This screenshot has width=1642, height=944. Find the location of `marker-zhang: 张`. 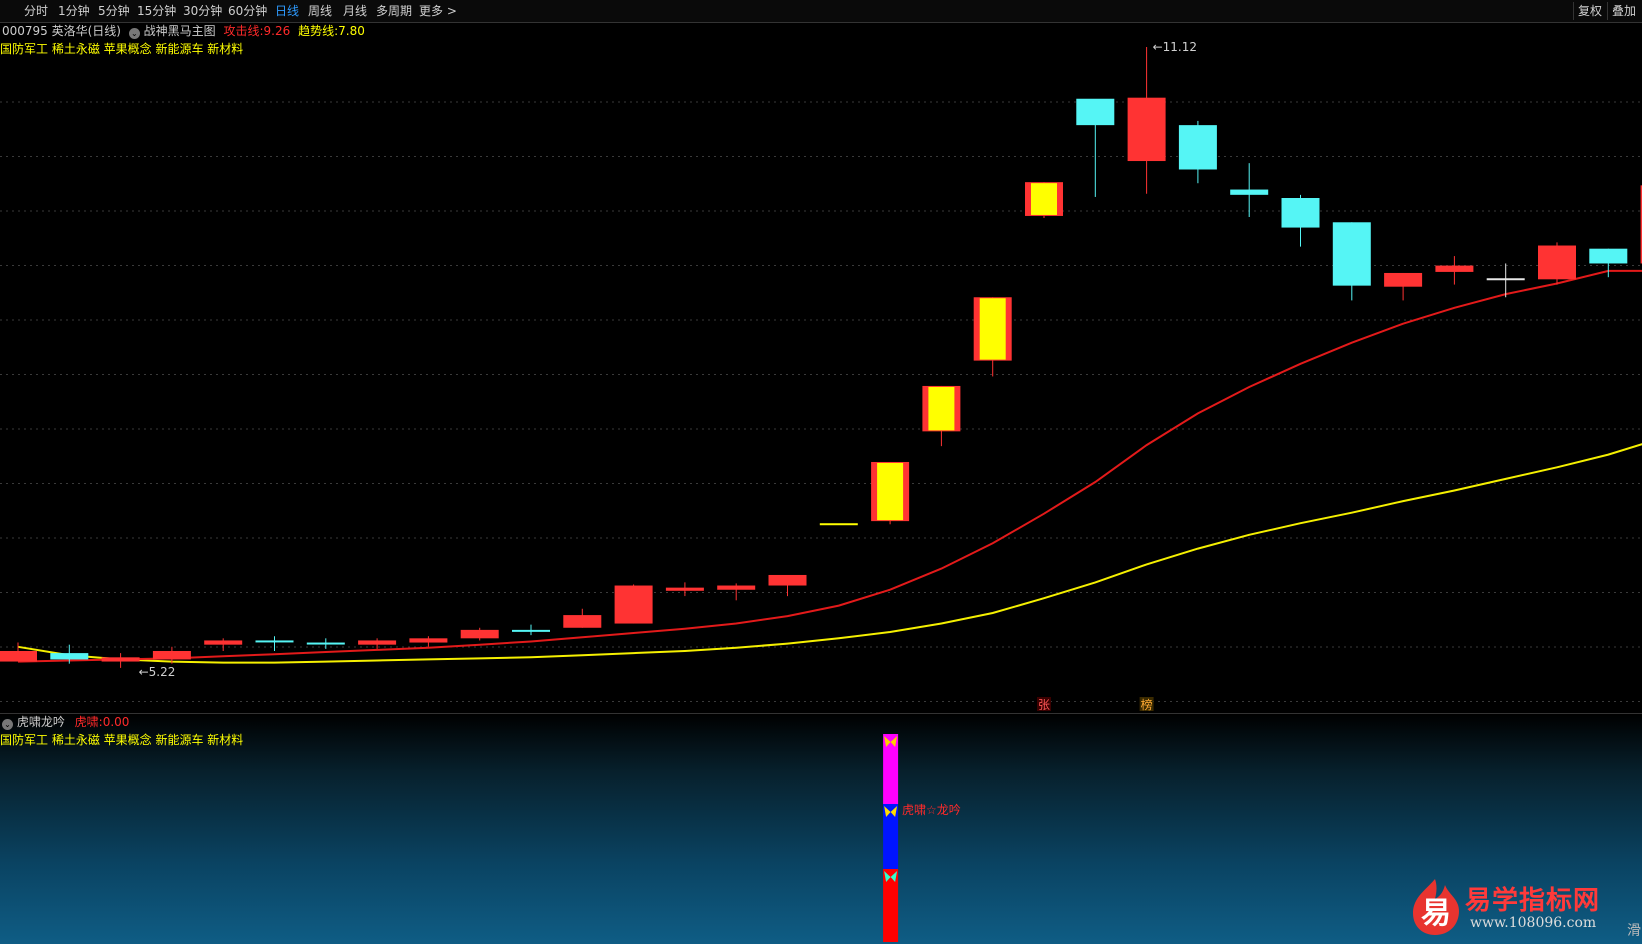

marker-zhang: 张 is located at coordinates (1044, 705).